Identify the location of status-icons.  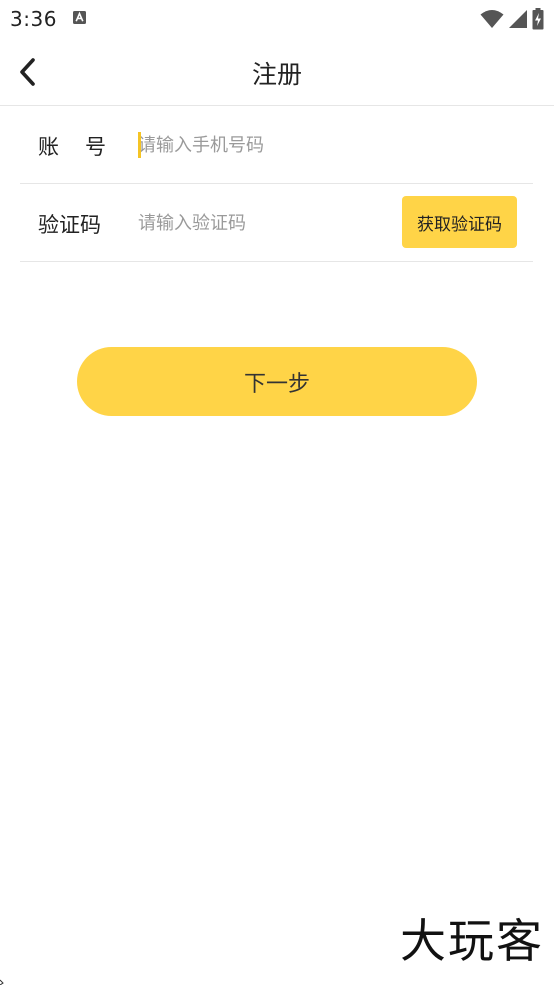
(512, 19).